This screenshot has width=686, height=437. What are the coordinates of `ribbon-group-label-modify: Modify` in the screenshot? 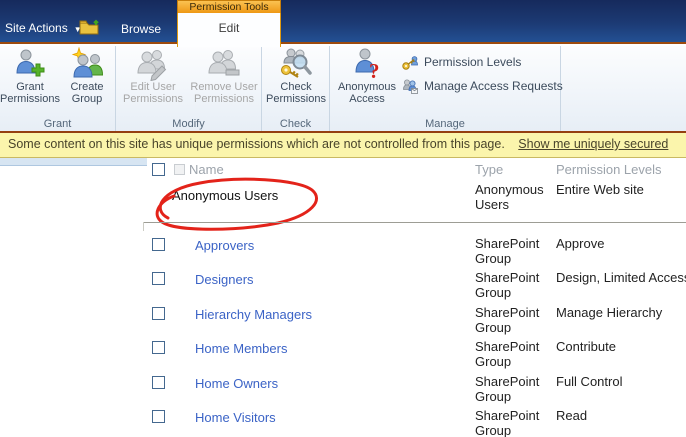 It's located at (188, 124).